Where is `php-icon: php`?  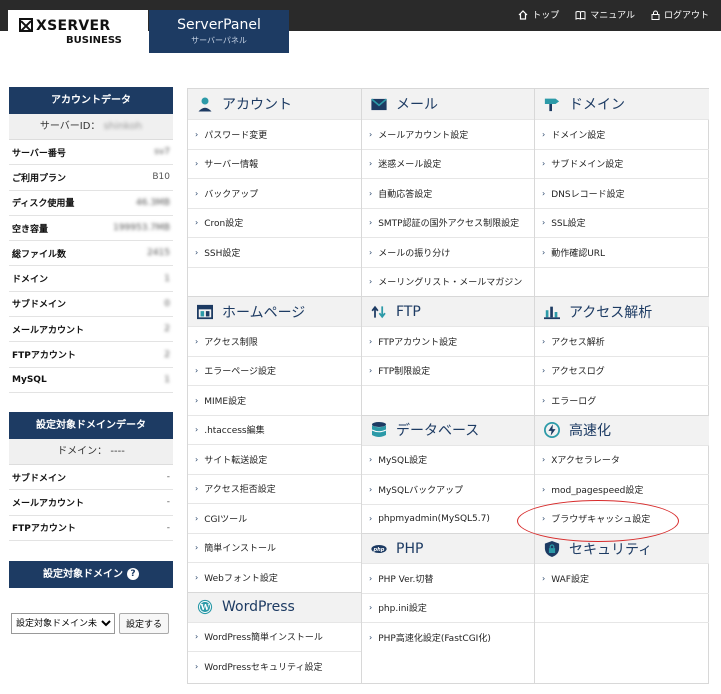 php-icon: php is located at coordinates (379, 549).